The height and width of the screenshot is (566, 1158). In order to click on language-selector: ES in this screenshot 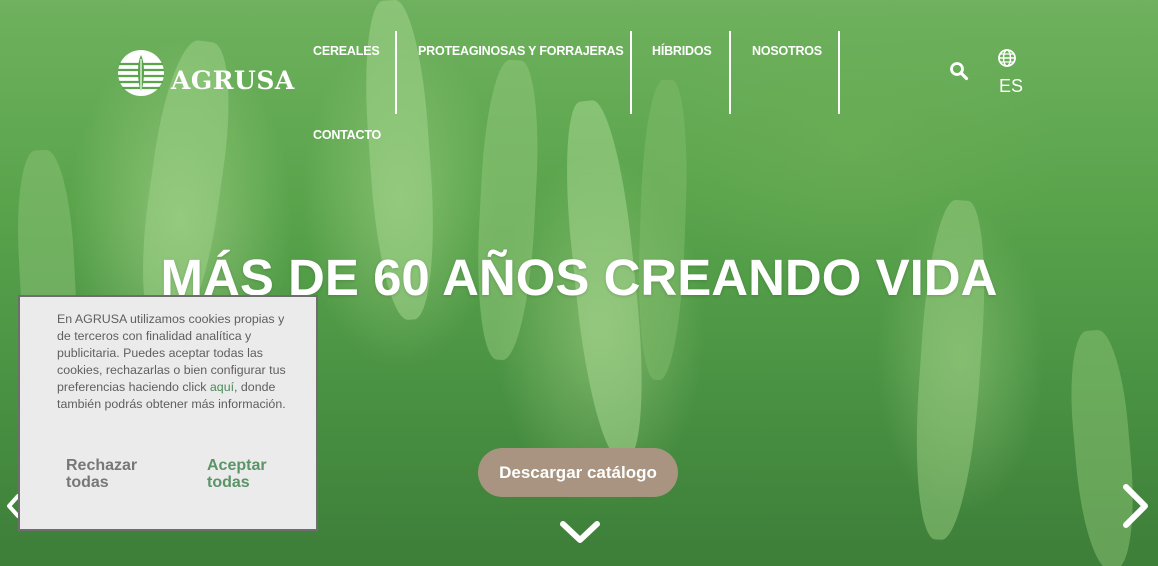, I will do `click(1010, 72)`.